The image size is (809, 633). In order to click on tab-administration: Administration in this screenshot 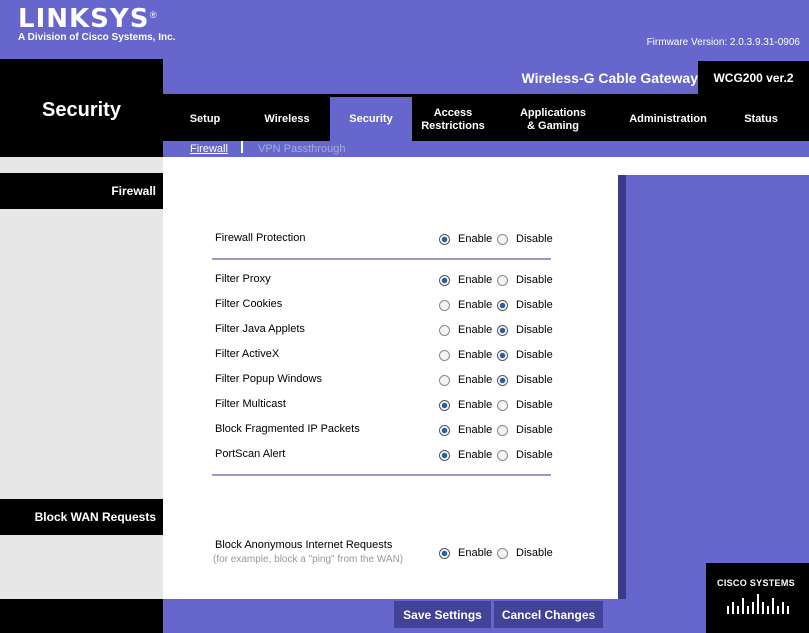, I will do `click(668, 119)`.